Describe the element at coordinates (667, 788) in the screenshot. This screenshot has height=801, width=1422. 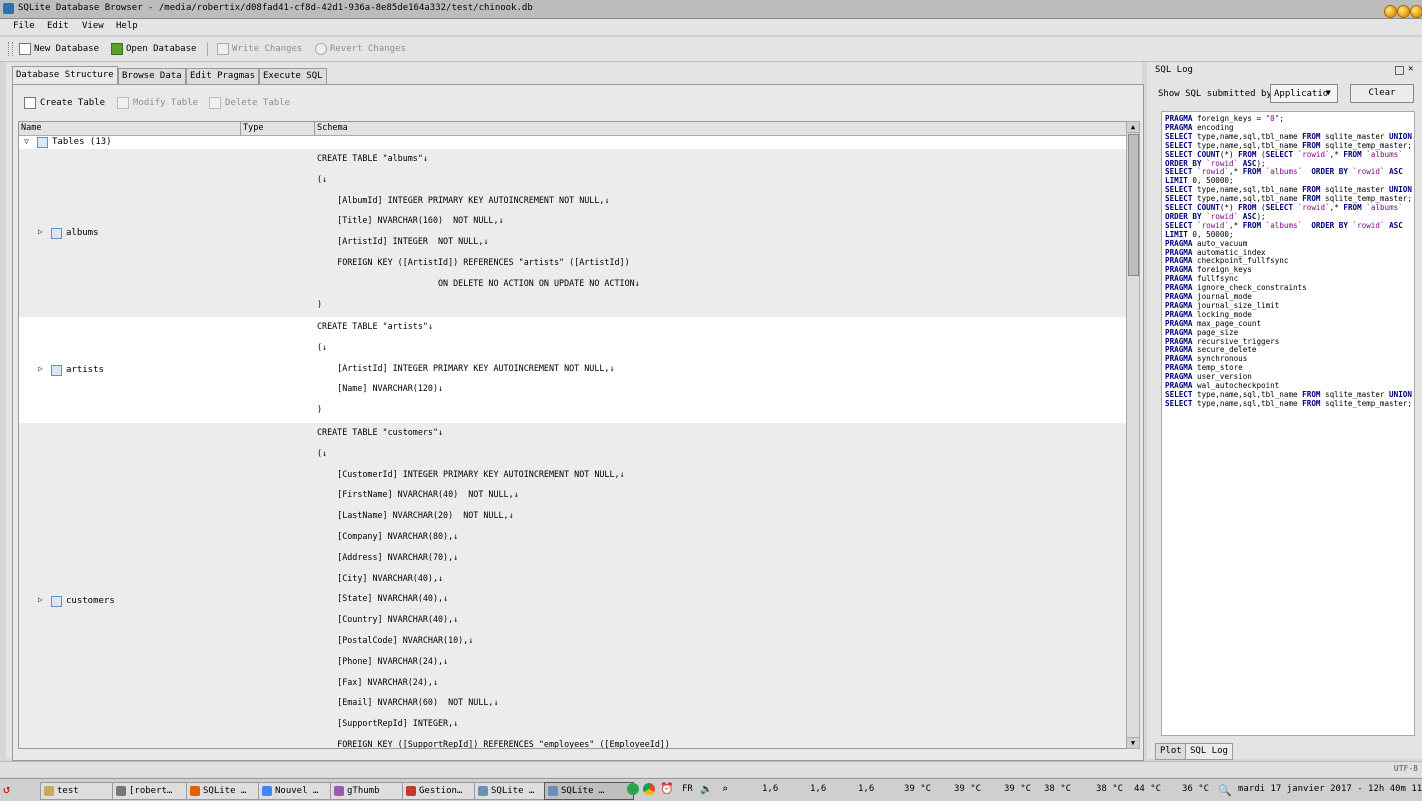
I see `clock-tray-icon: ⏰` at that location.